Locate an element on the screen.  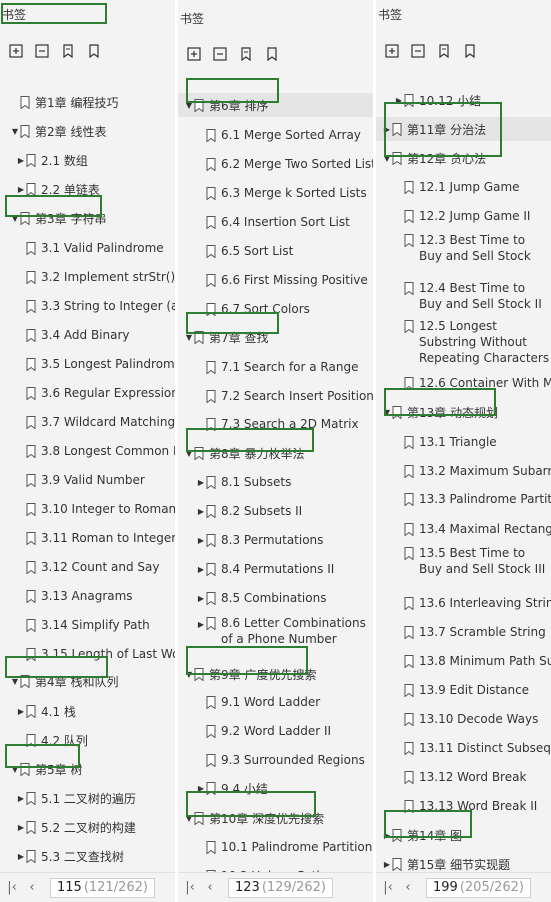
bookmark-item: 13.1 Triangle is located at coordinates (463, 442).